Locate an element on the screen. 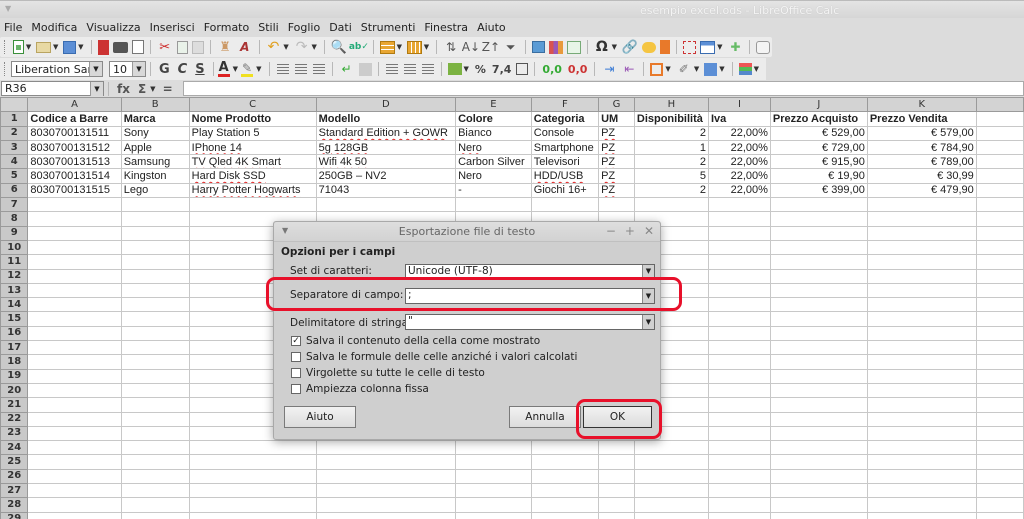 The height and width of the screenshot is (519, 1024). sort-icon: ⇅ is located at coordinates (451, 47).